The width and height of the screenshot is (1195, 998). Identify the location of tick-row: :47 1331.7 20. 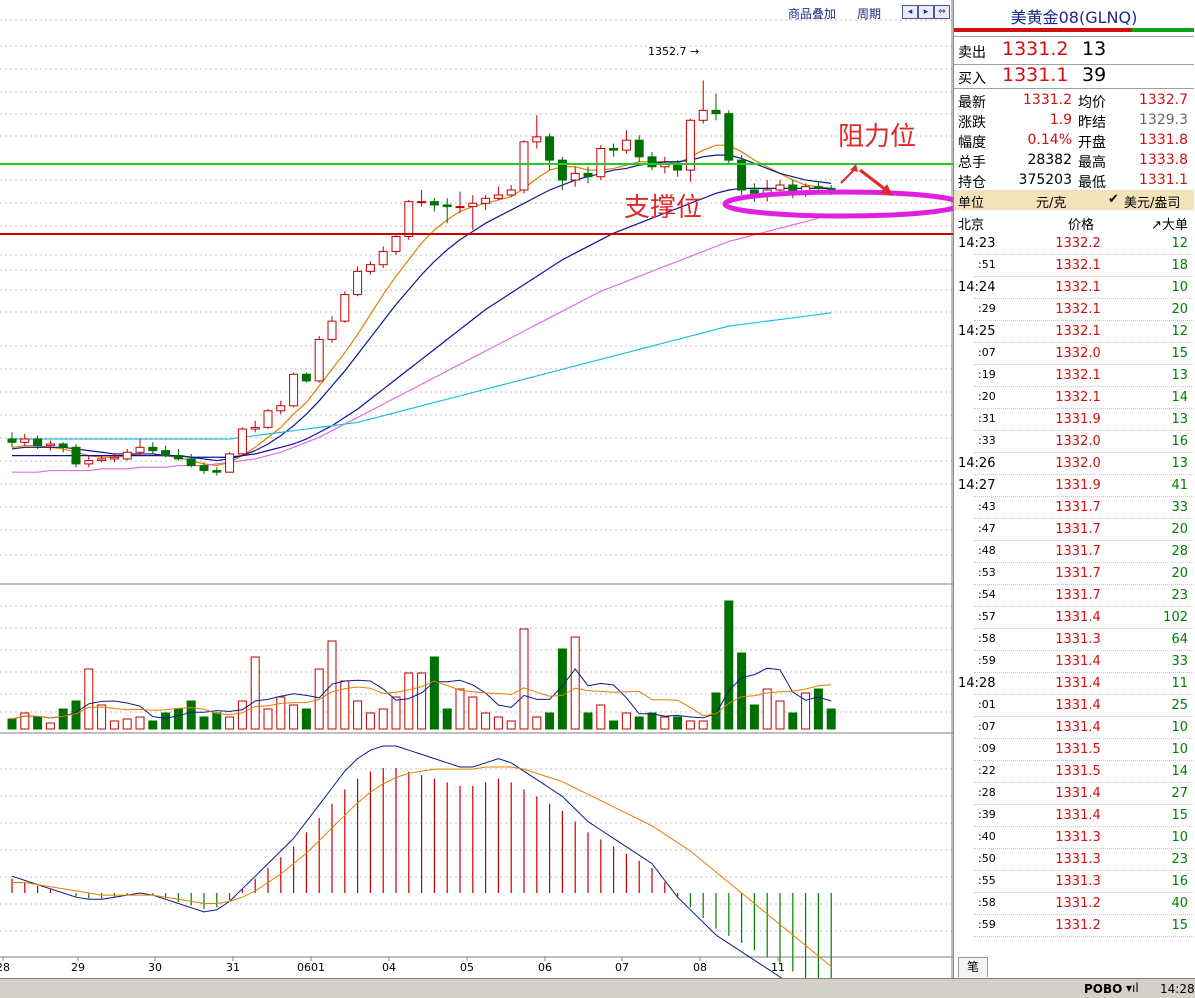
(1074, 530).